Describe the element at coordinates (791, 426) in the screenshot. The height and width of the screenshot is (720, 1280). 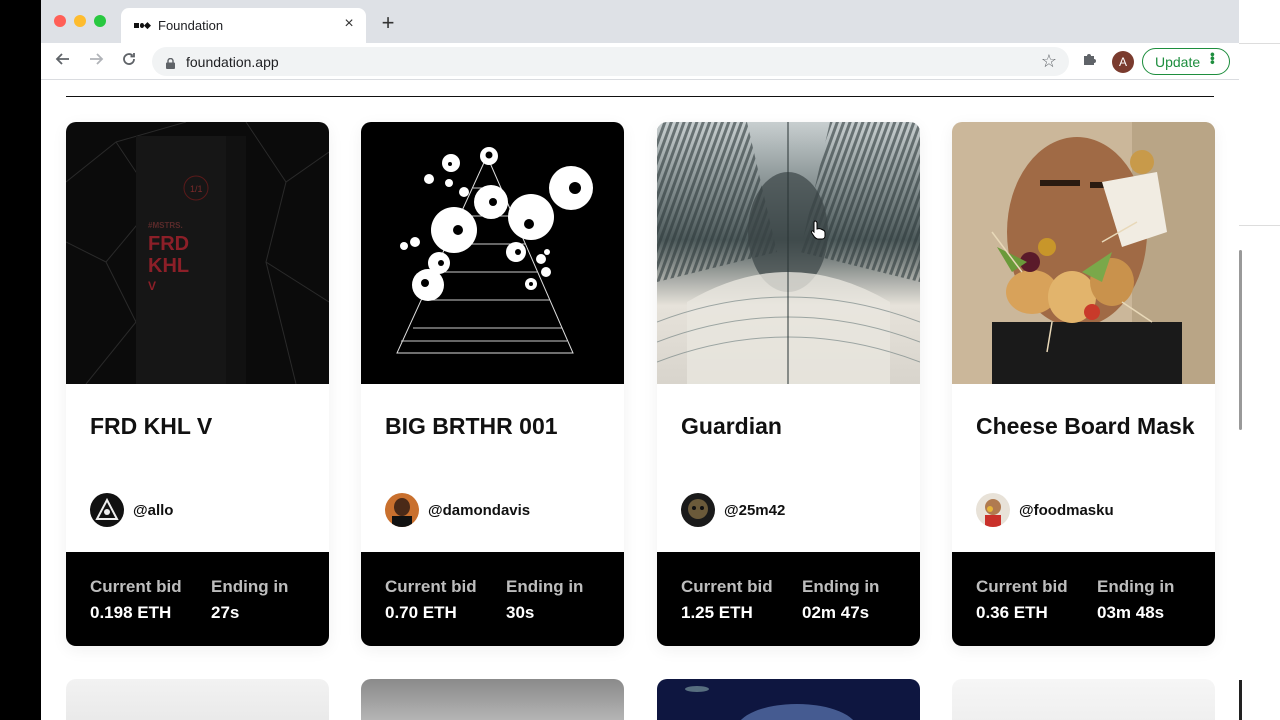
I see `artwork-title: Guardian` at that location.